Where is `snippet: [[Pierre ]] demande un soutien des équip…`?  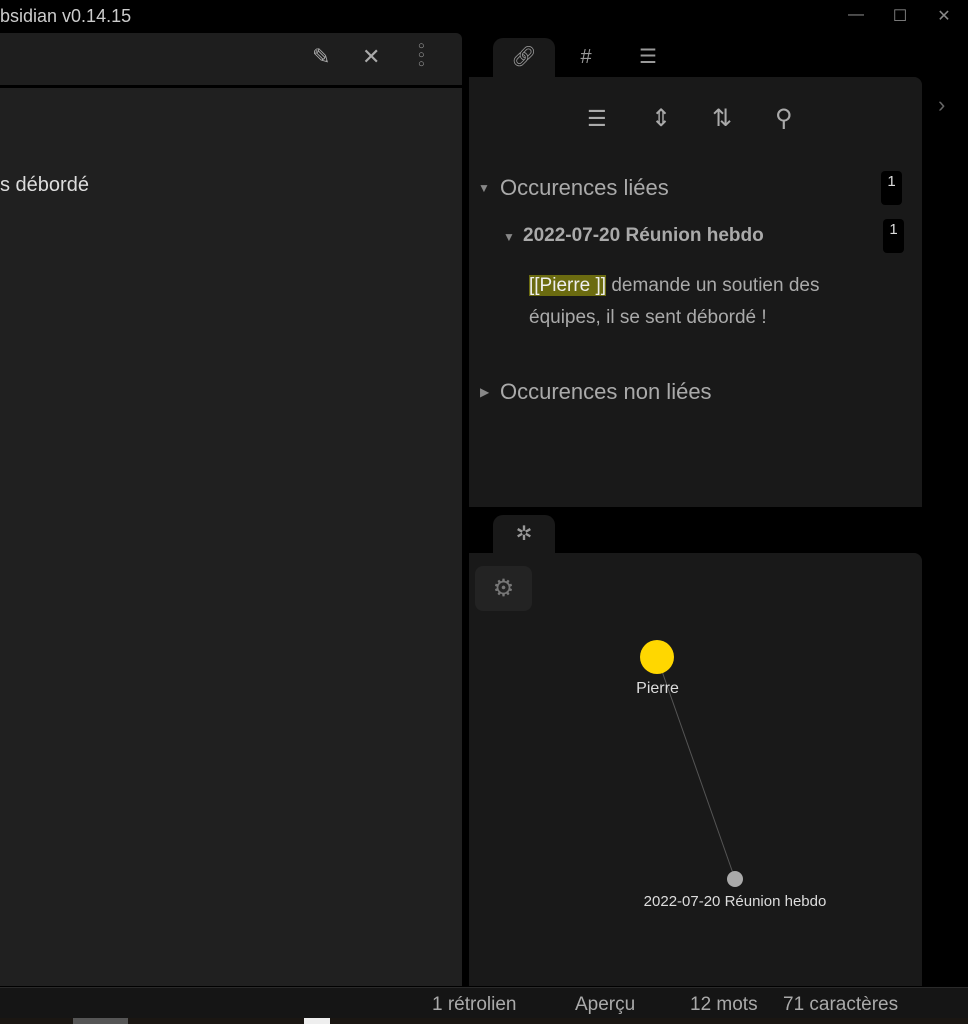 snippet: [[Pierre ]] demande un soutien des équip… is located at coordinates (709, 302).